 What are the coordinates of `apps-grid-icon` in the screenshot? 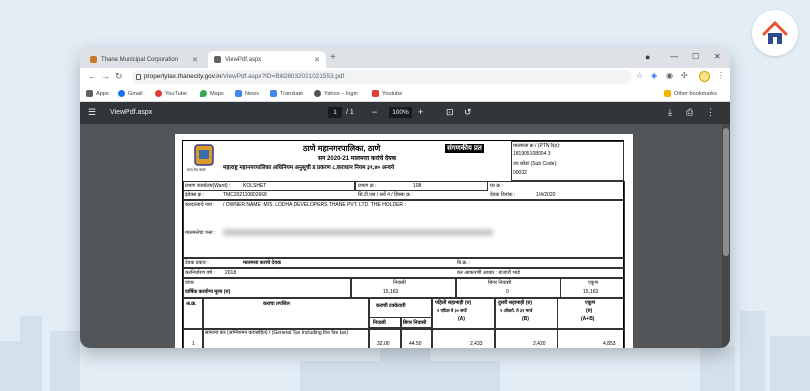 It's located at (89, 93).